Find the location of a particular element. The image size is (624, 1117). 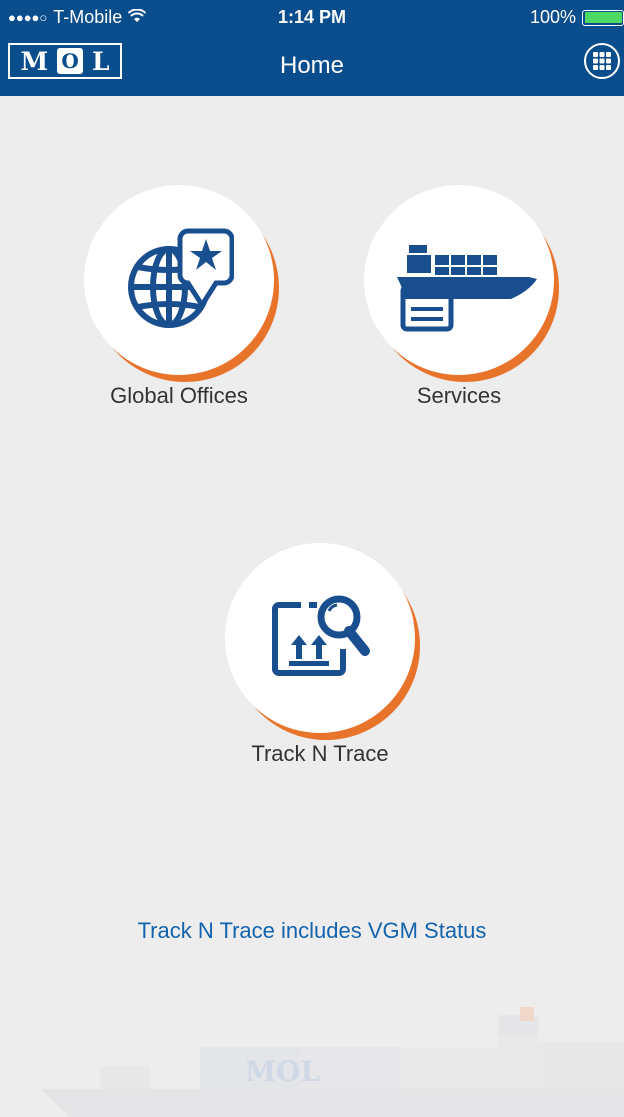

globe-pin-icon is located at coordinates (181, 278).